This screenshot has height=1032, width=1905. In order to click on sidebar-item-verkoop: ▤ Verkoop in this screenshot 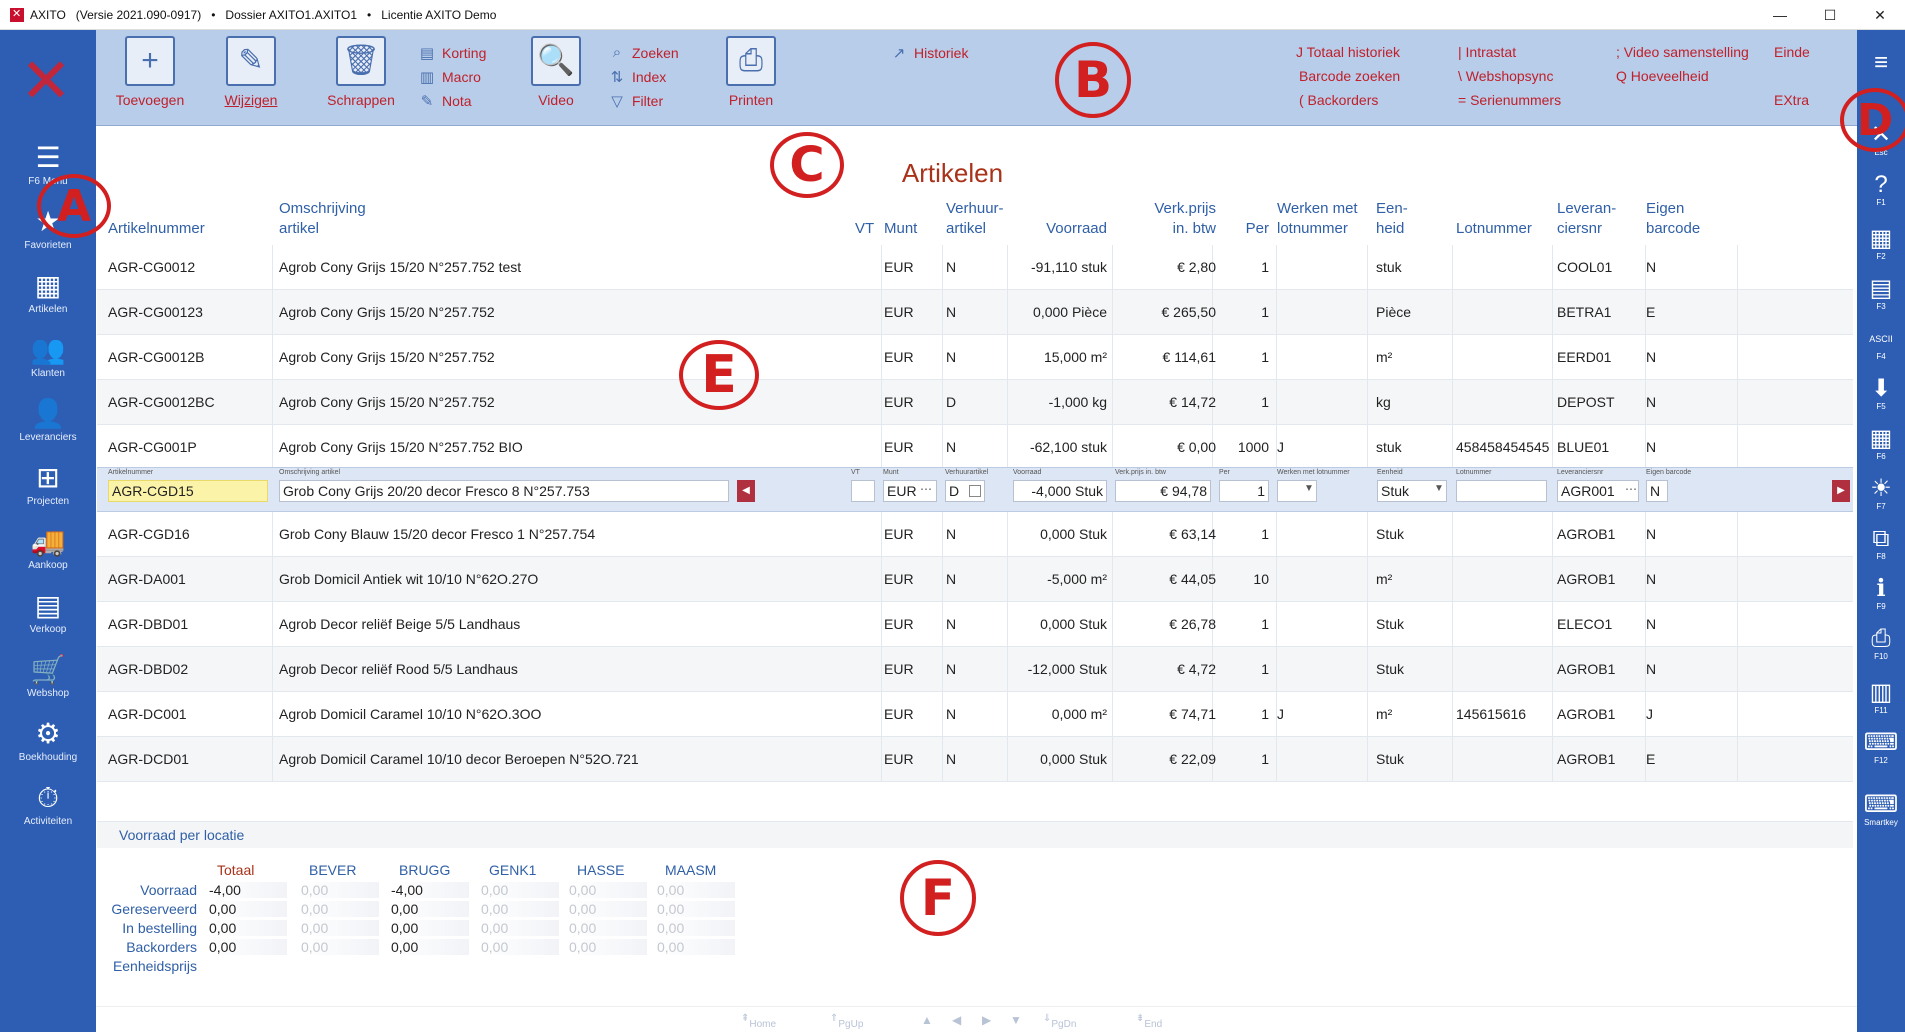, I will do `click(48, 612)`.